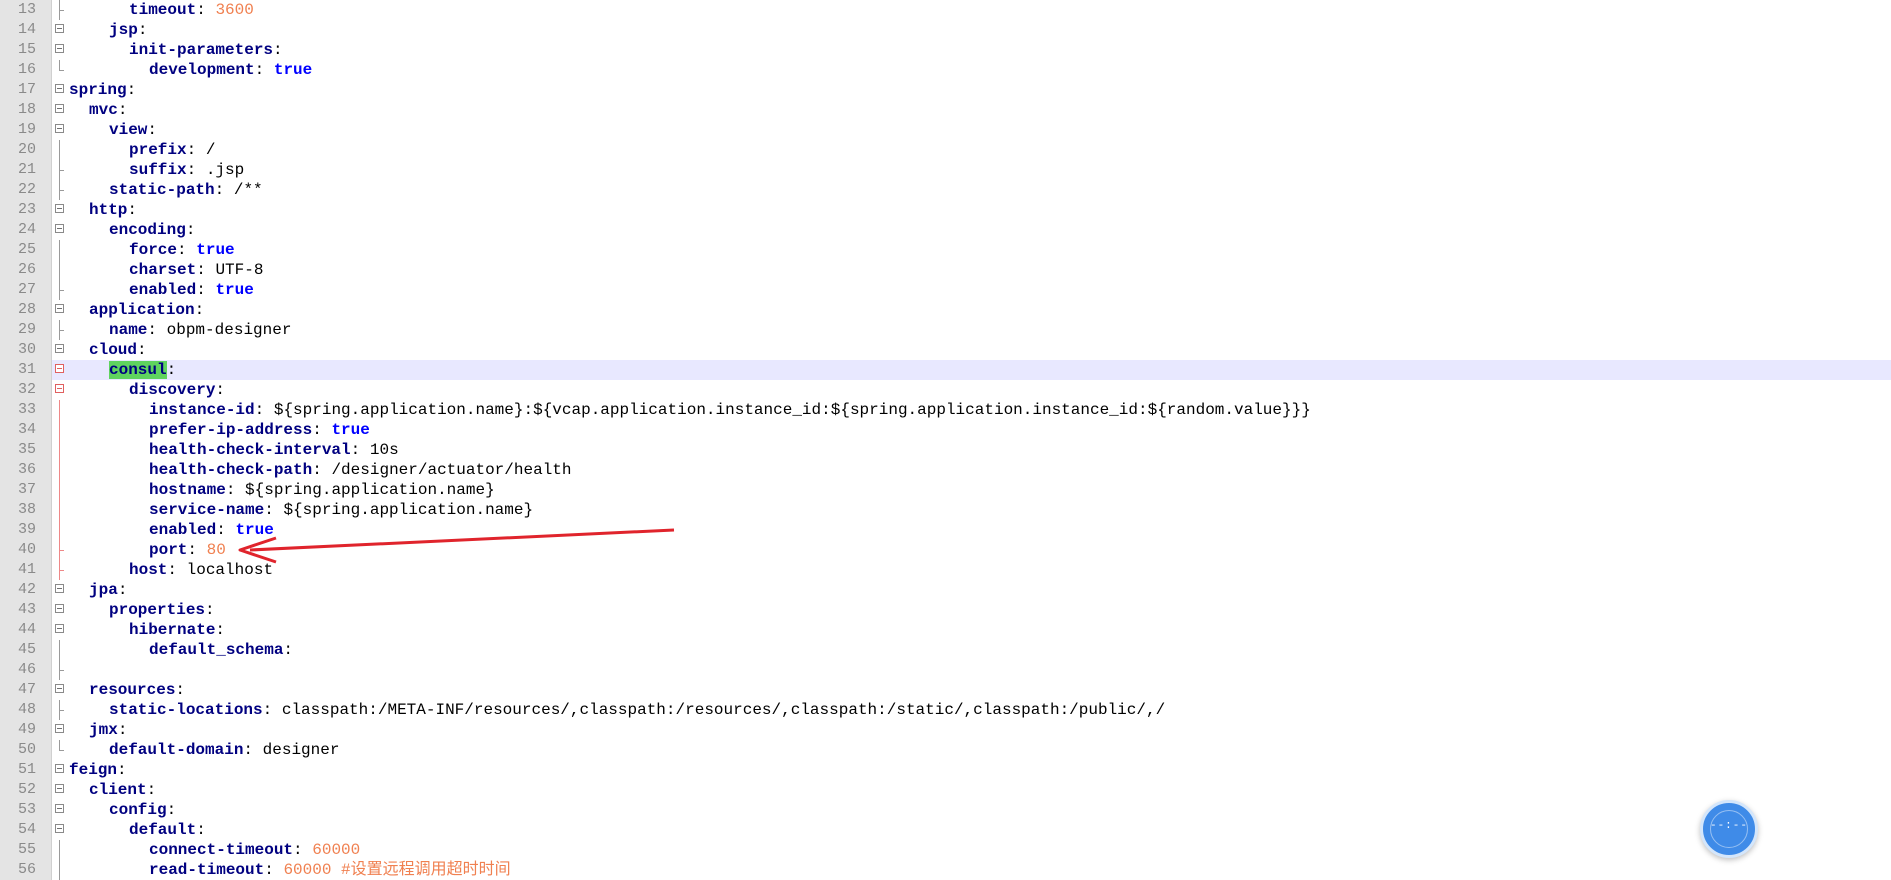  I want to click on yaml-value: 80, so click(216, 550).